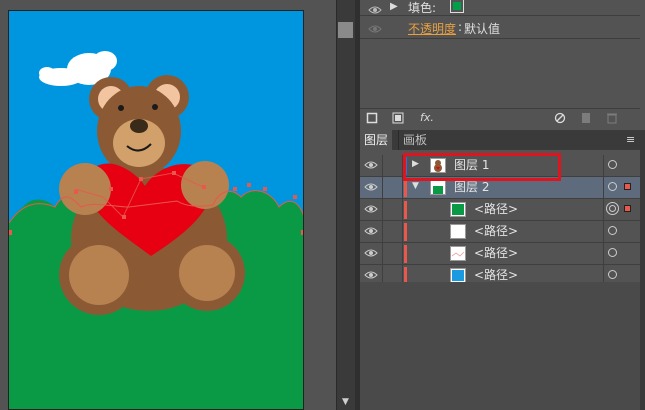  What do you see at coordinates (500, 118) in the screenshot?
I see `appearance-toolbar: fx.` at bounding box center [500, 118].